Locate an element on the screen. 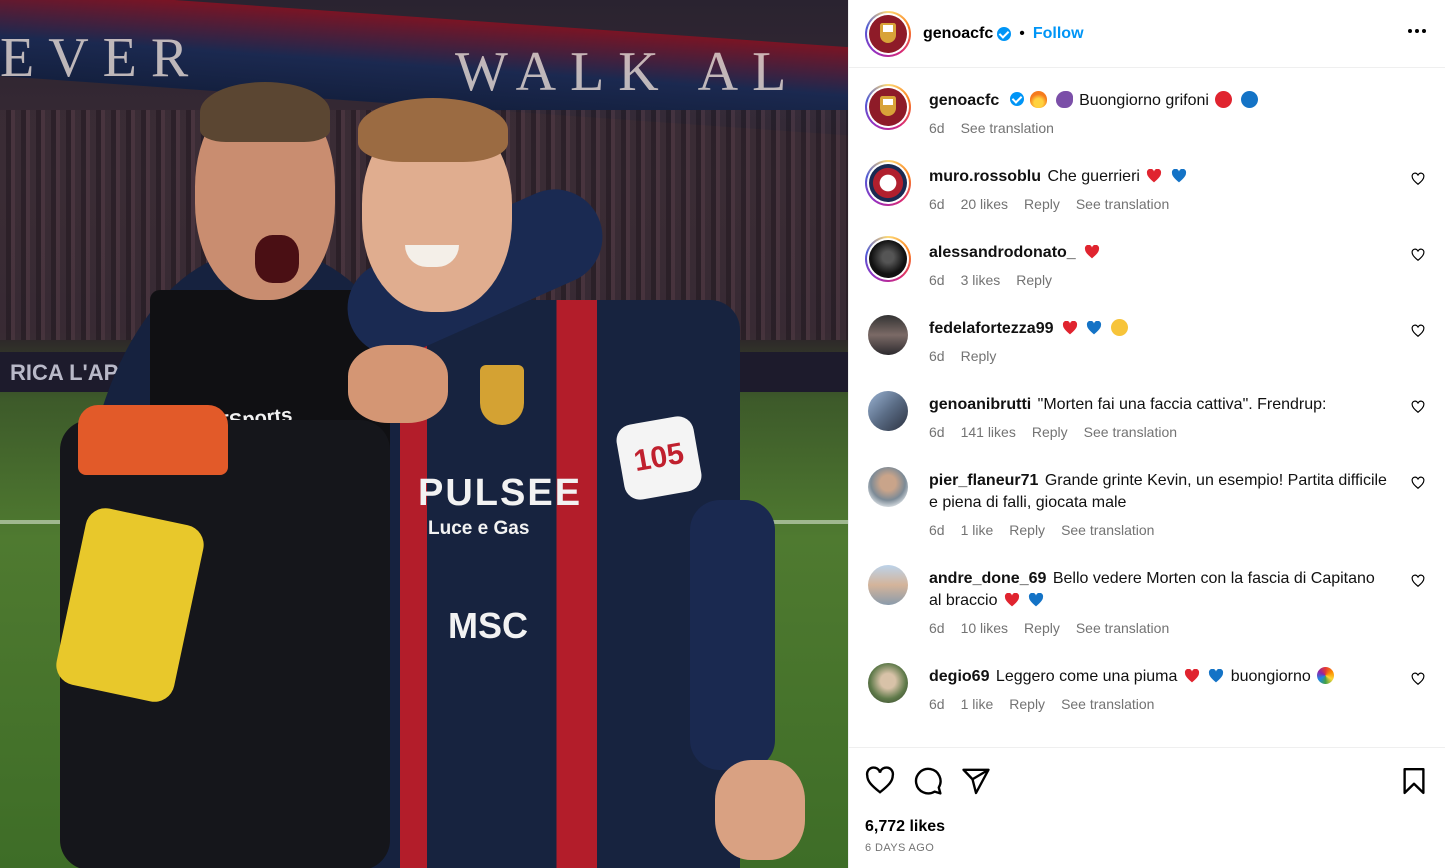 The width and height of the screenshot is (1445, 868). comment-username: degio69 is located at coordinates (959, 676).